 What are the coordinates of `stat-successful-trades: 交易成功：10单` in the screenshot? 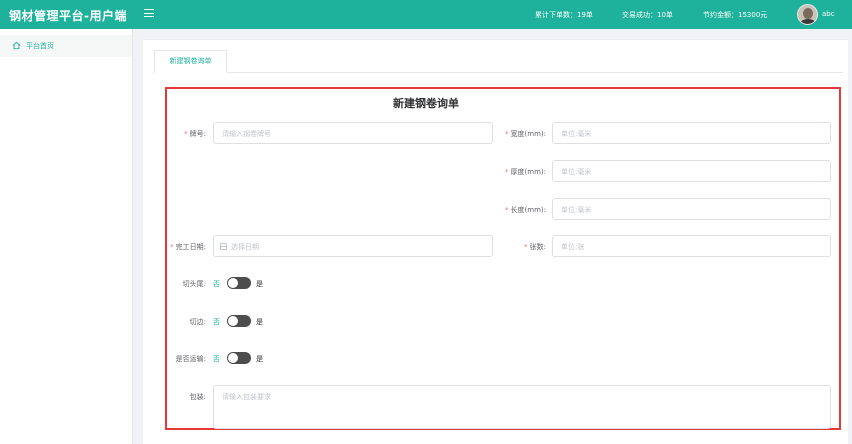 It's located at (647, 15).